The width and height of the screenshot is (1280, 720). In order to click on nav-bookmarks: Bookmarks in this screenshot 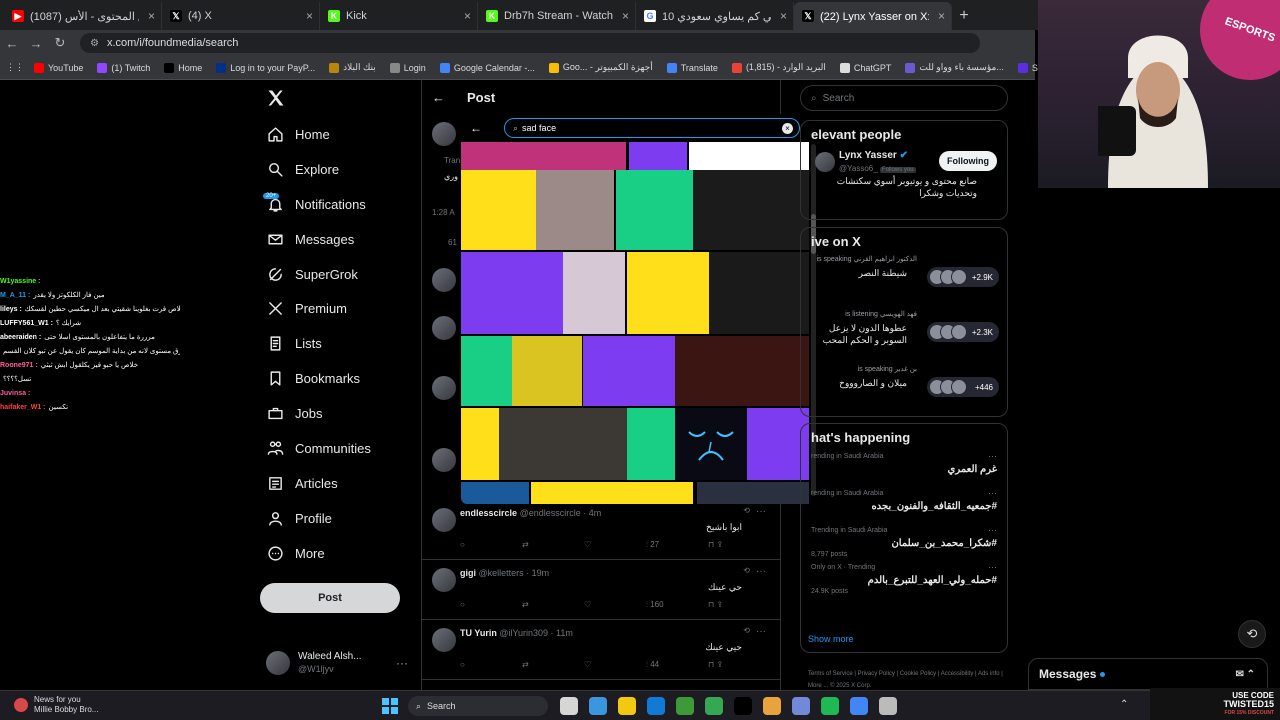, I will do `click(340, 378)`.